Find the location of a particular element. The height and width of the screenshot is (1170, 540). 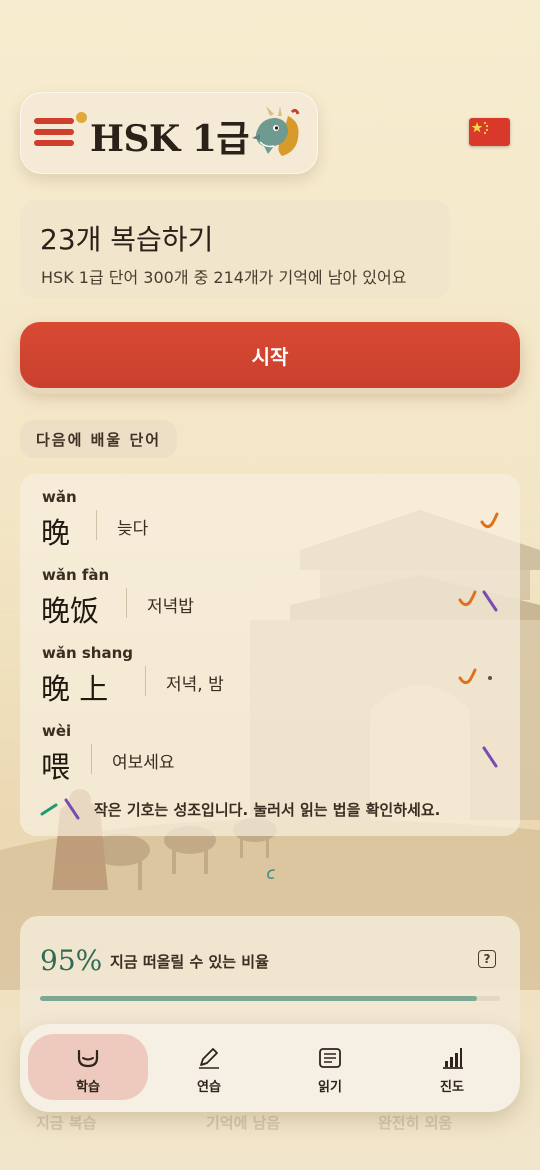

app-title: HSK 1급 is located at coordinates (170, 139).